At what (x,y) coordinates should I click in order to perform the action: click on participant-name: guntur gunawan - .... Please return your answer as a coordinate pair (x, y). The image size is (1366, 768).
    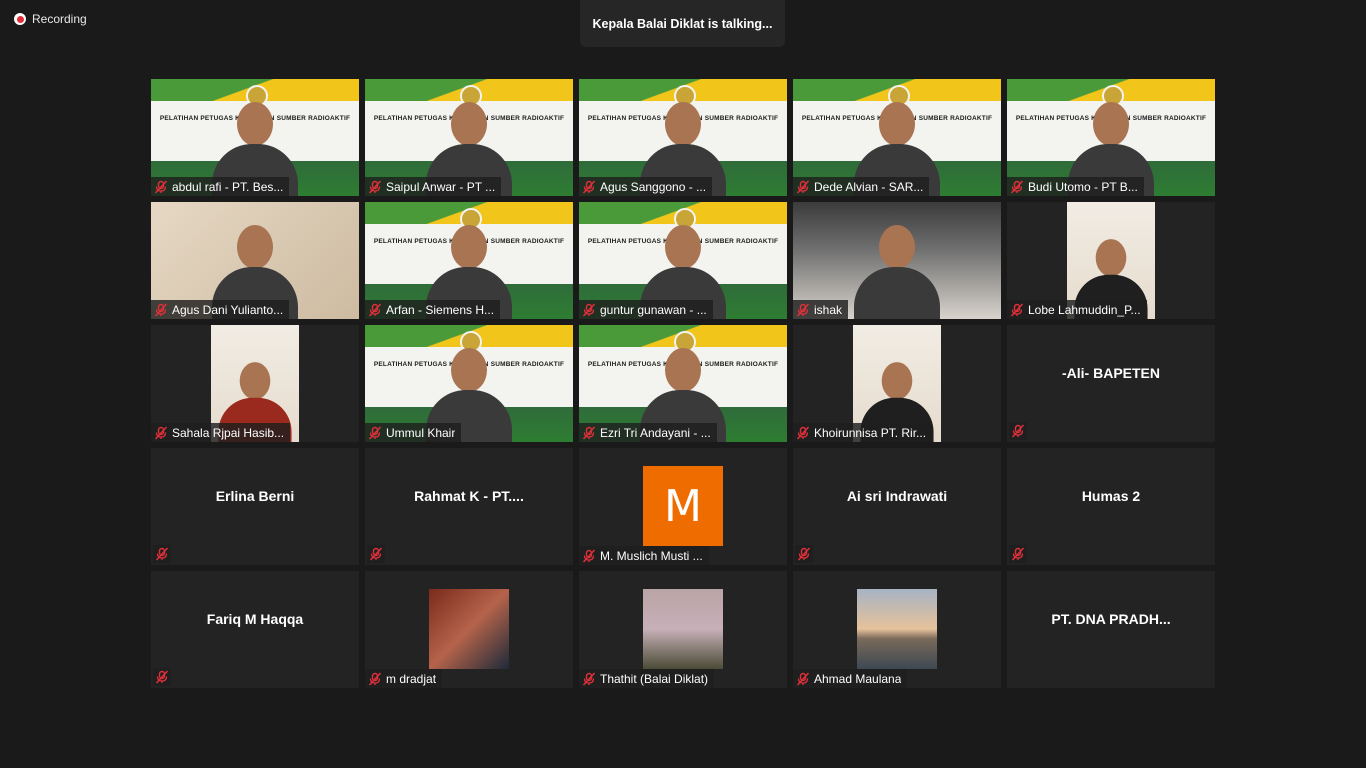
    Looking at the image, I should click on (653, 309).